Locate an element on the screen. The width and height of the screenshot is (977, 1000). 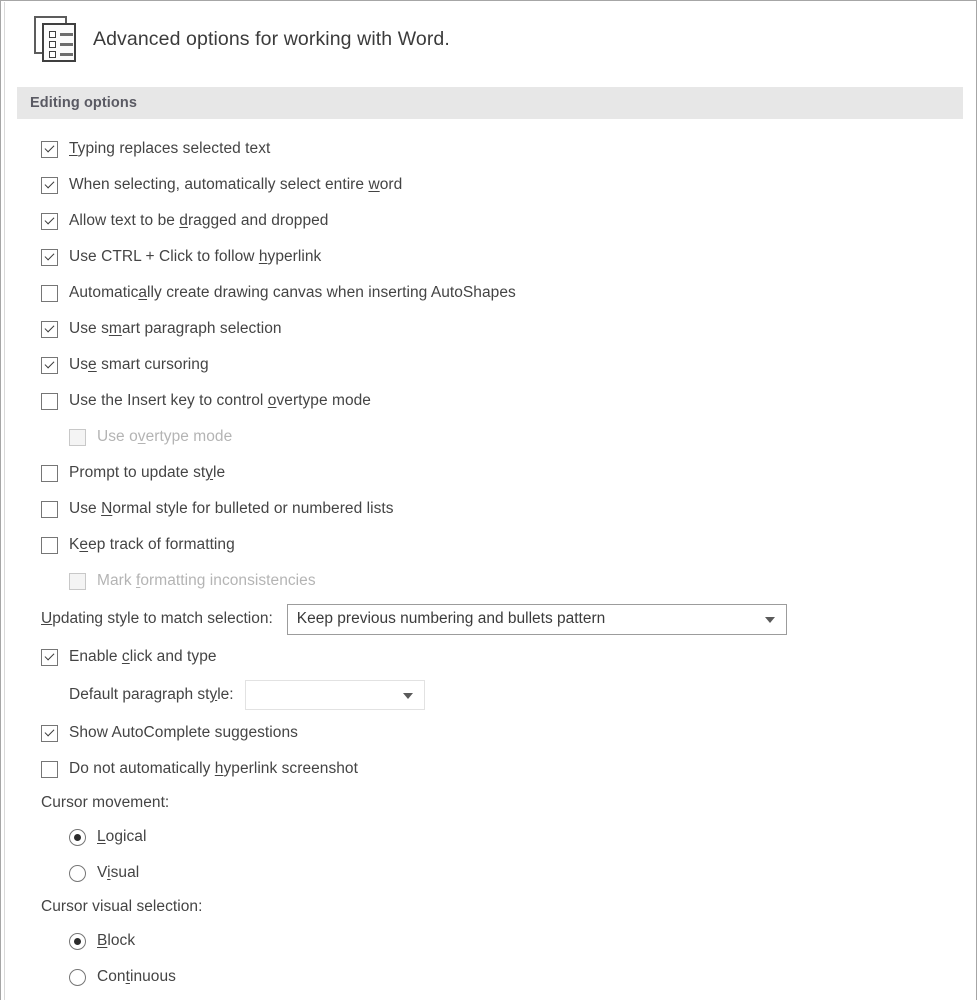
section-header-editing-options: Editing options is located at coordinates (490, 103).